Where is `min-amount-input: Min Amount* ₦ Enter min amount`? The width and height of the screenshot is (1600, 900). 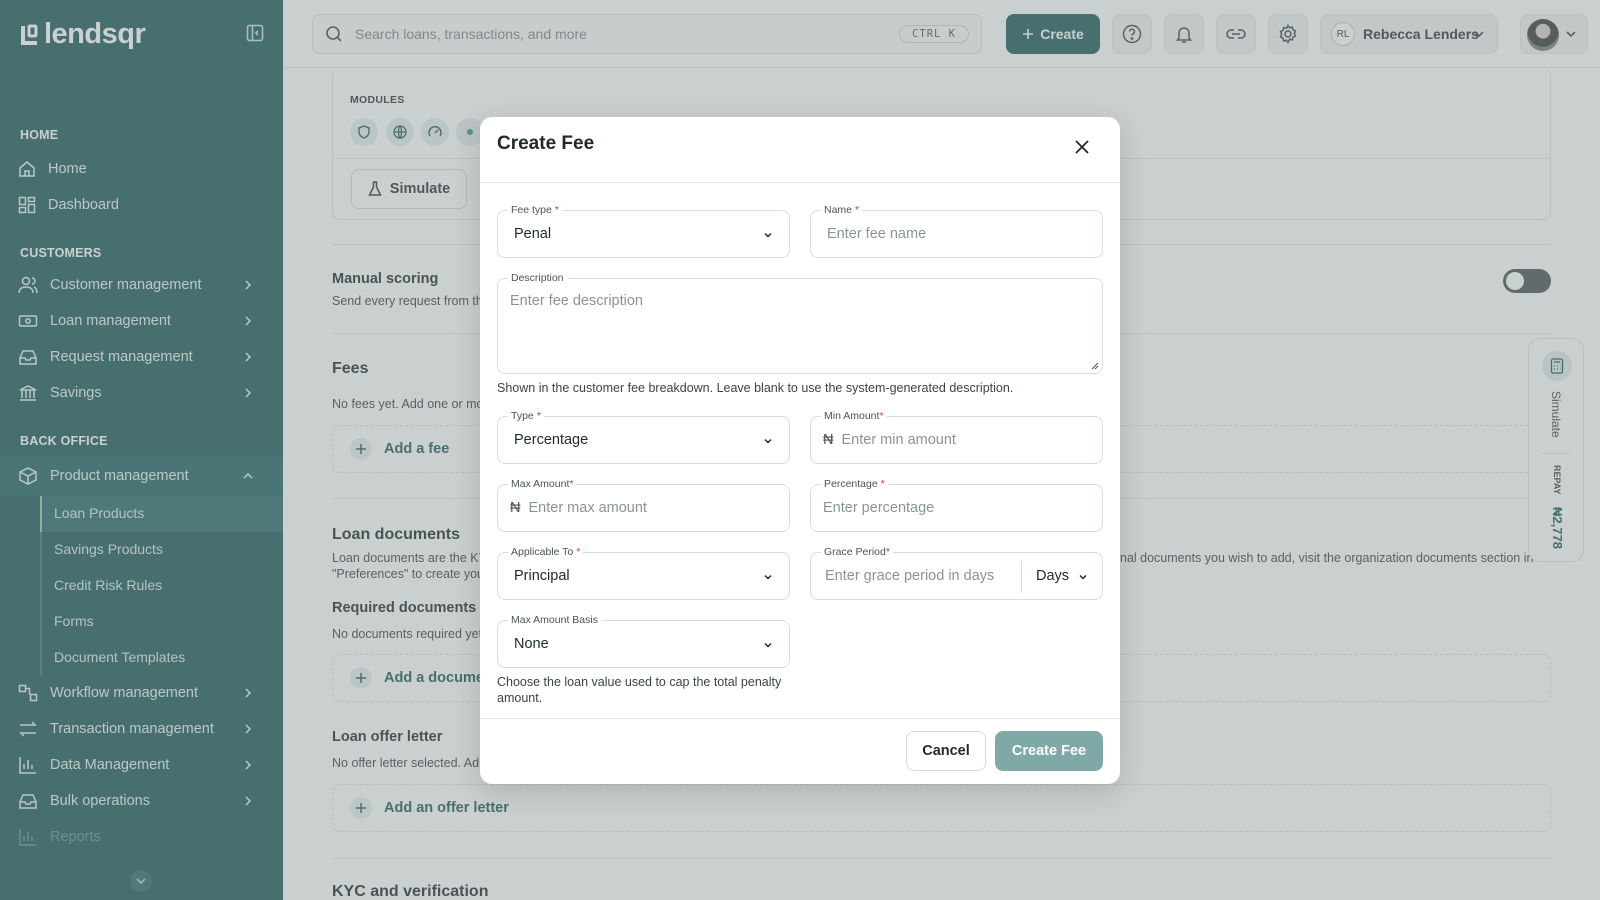
min-amount-input: Min Amount* ₦ Enter min amount is located at coordinates (956, 436).